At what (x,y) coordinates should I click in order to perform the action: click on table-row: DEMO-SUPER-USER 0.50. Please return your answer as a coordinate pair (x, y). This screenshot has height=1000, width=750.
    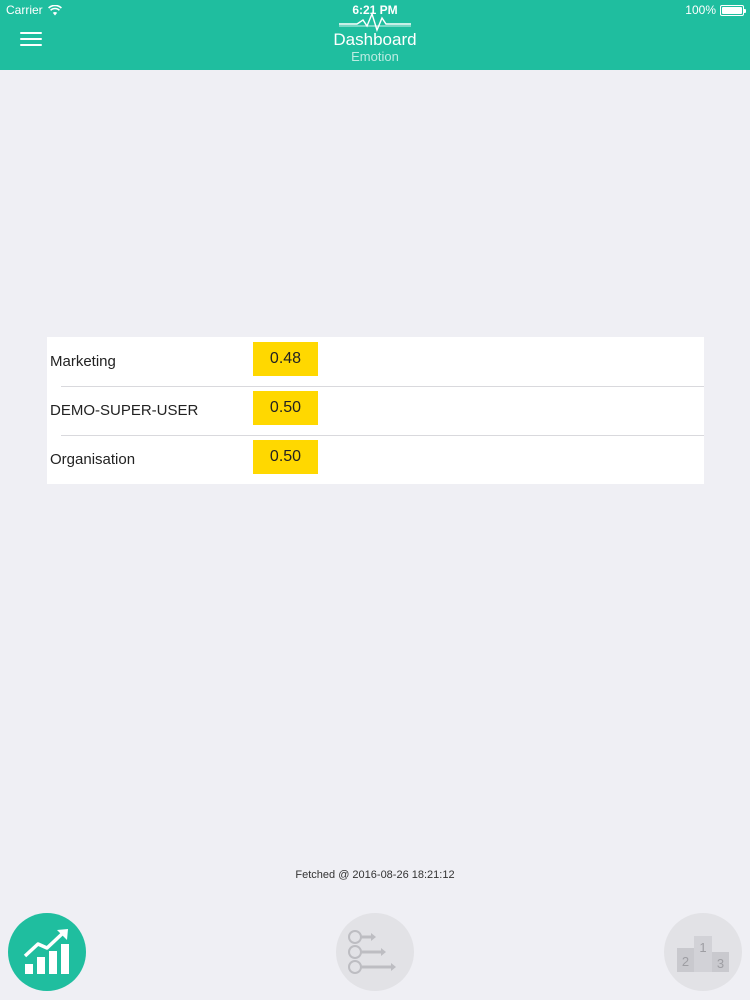
    Looking at the image, I should click on (375, 410).